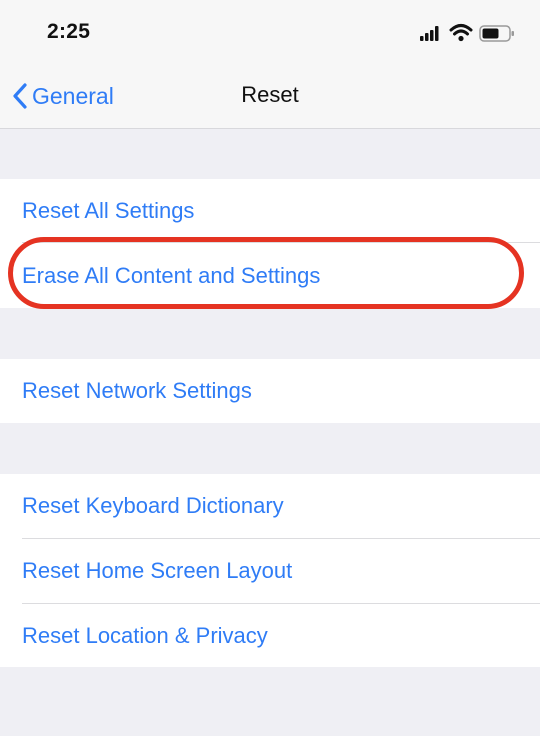 Image resolution: width=540 pixels, height=736 pixels. What do you see at coordinates (157, 570) in the screenshot?
I see `reset-home-screen-layout-label: Reset Home Screen Layout` at bounding box center [157, 570].